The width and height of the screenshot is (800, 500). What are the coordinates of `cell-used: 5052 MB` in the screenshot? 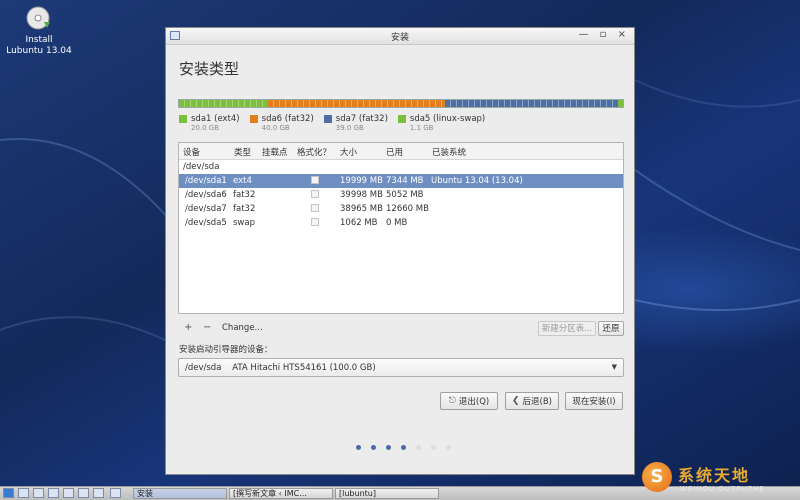 It's located at (405, 195).